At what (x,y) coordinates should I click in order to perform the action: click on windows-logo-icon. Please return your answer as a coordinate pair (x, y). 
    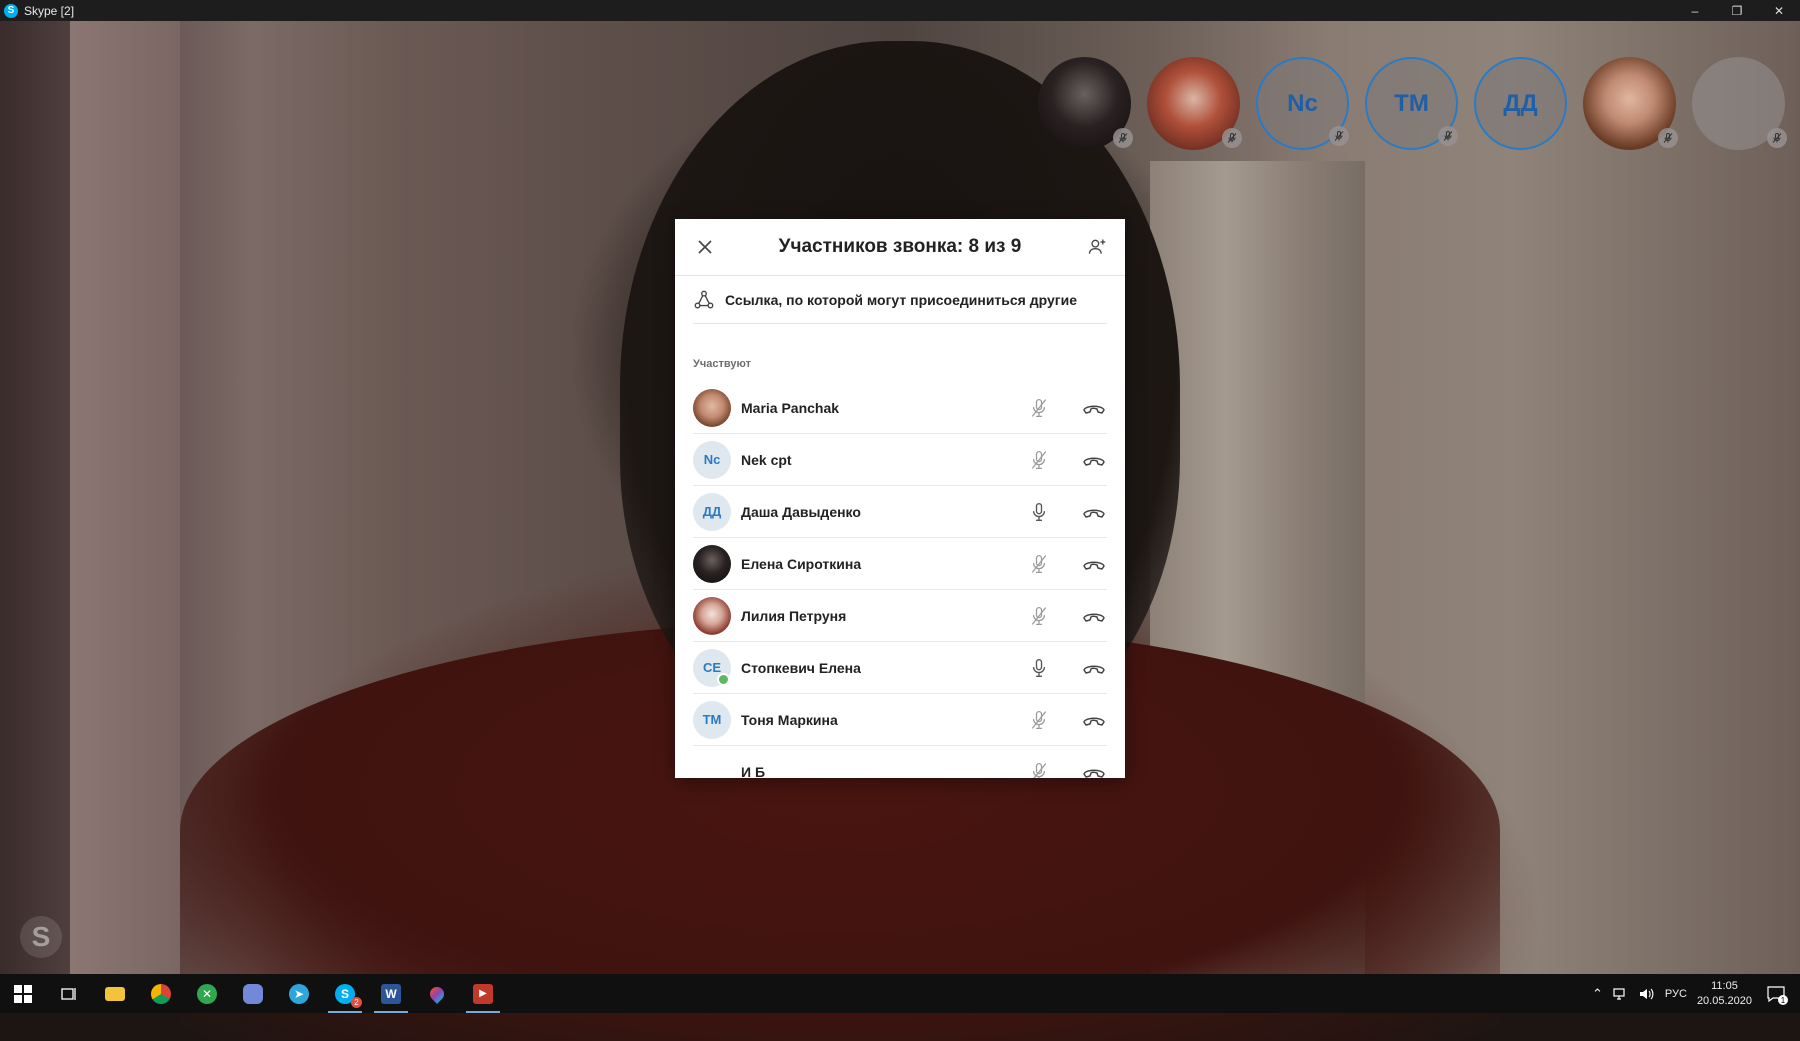
    Looking at the image, I should click on (23, 993).